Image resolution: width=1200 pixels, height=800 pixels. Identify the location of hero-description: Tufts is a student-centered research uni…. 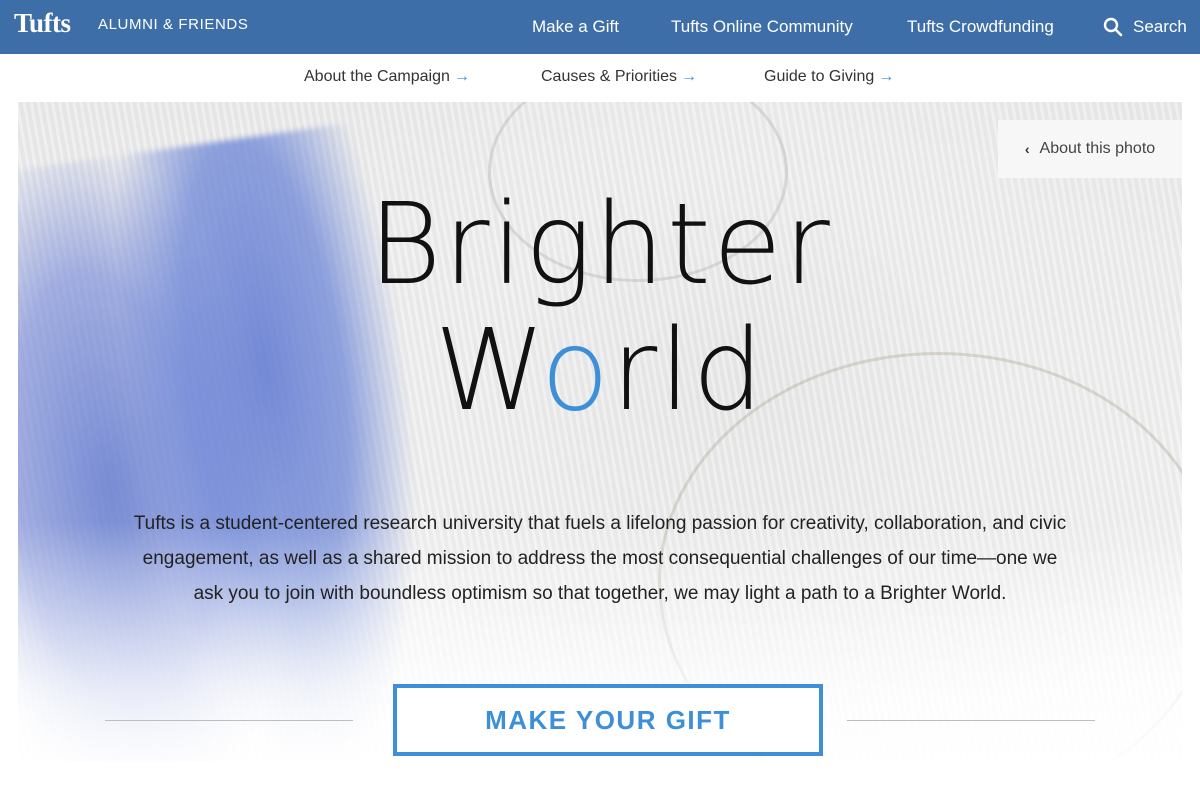
(600, 558).